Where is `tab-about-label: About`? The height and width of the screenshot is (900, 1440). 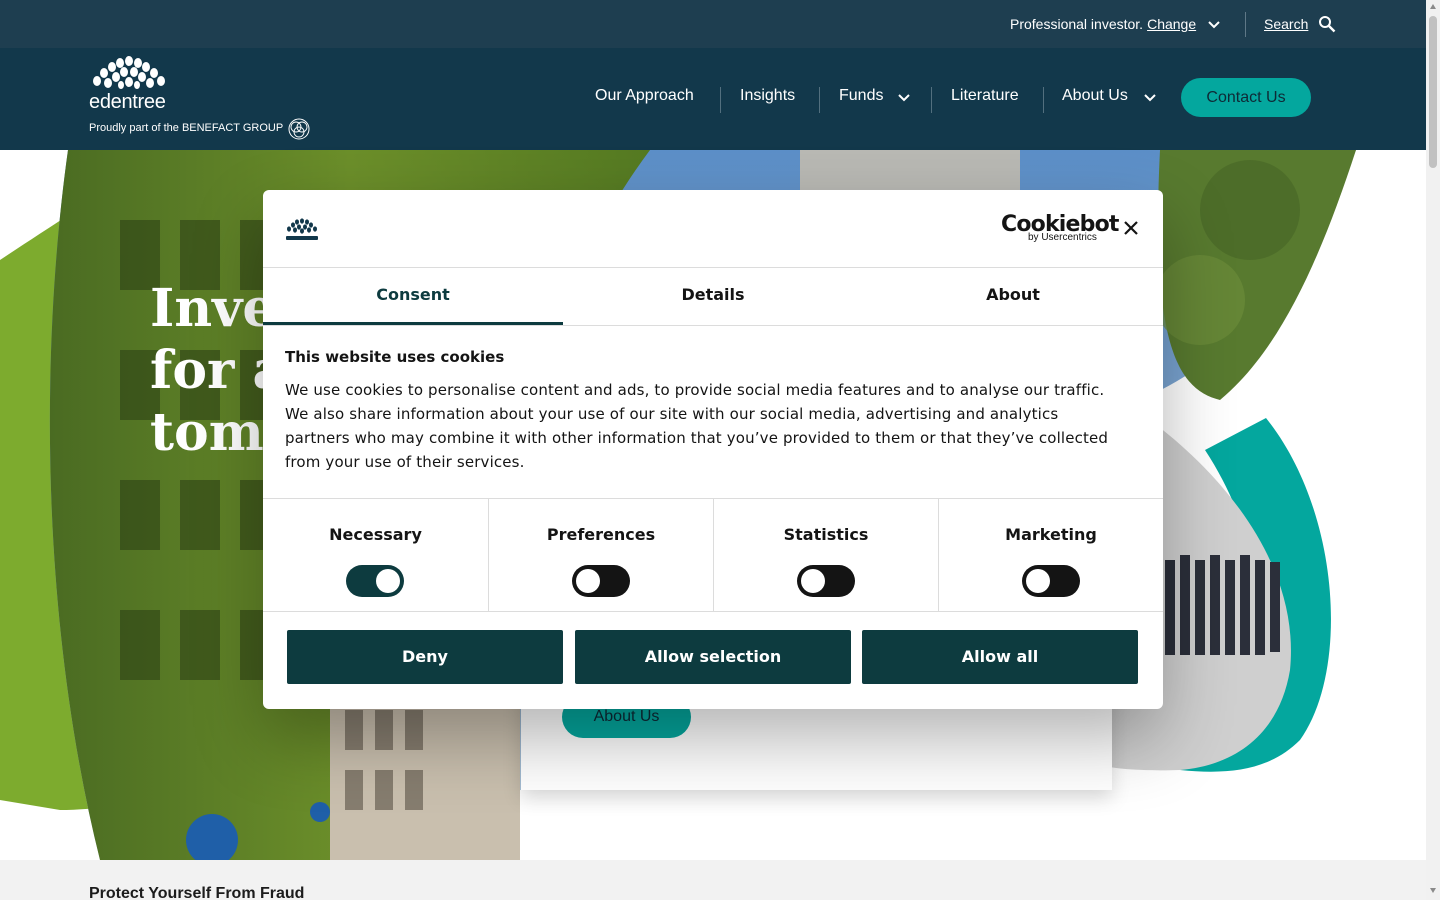 tab-about-label: About is located at coordinates (1013, 294).